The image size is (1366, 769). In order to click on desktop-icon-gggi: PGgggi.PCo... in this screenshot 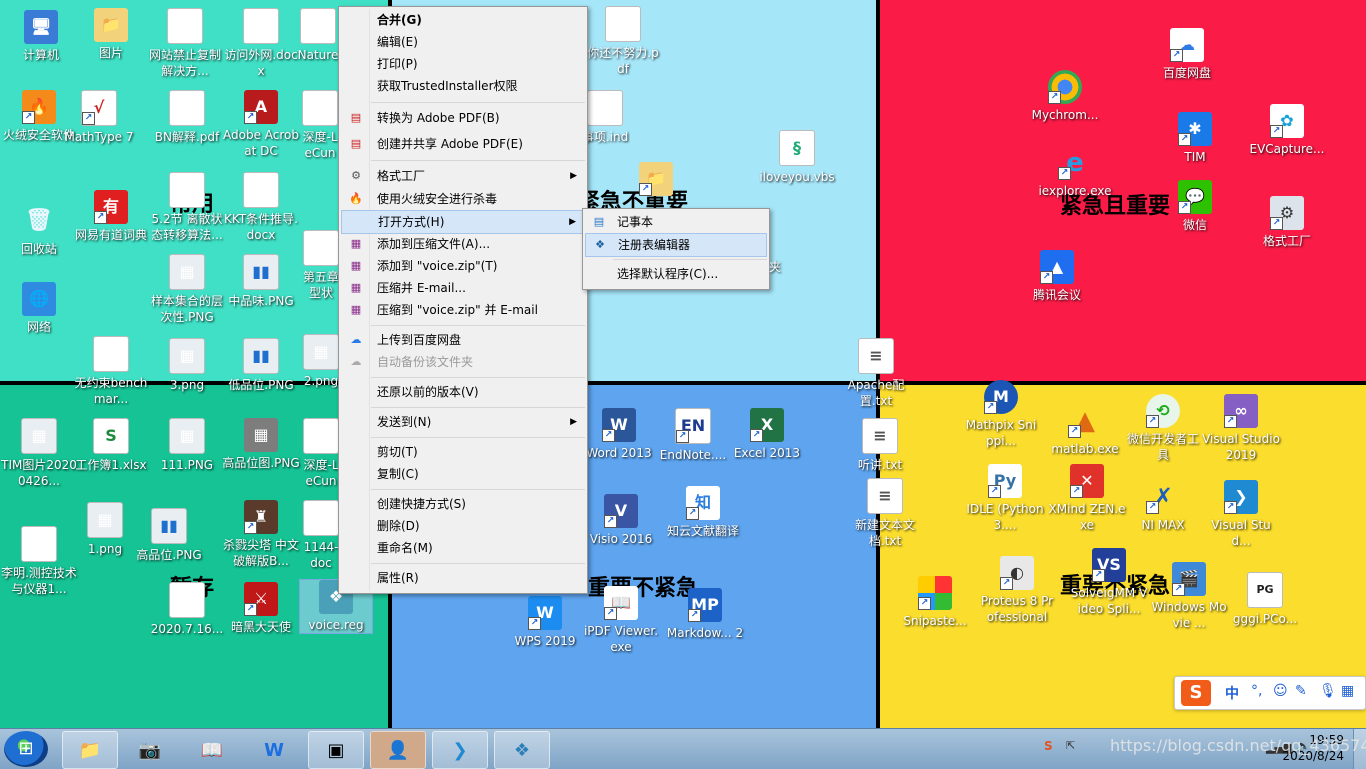, I will do `click(1265, 599)`.